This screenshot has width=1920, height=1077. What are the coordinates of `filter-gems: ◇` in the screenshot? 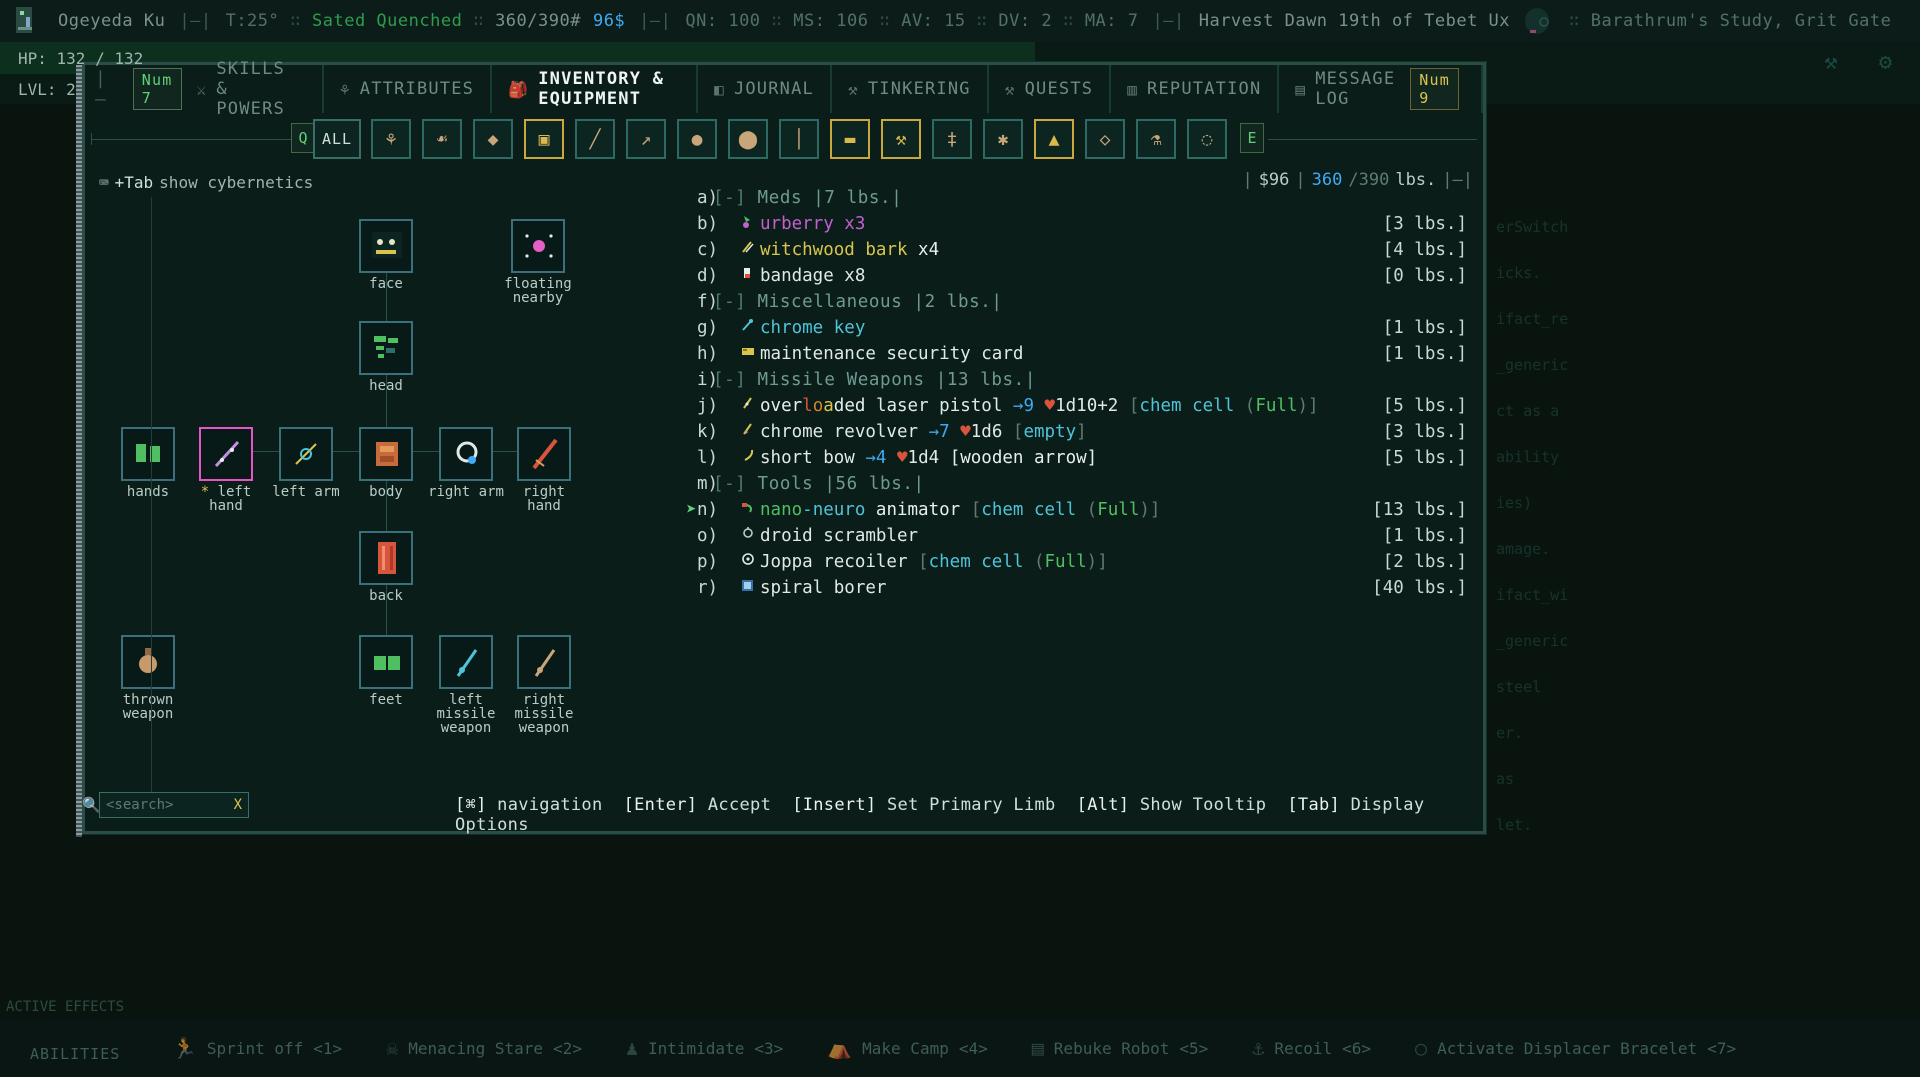 It's located at (1105, 139).